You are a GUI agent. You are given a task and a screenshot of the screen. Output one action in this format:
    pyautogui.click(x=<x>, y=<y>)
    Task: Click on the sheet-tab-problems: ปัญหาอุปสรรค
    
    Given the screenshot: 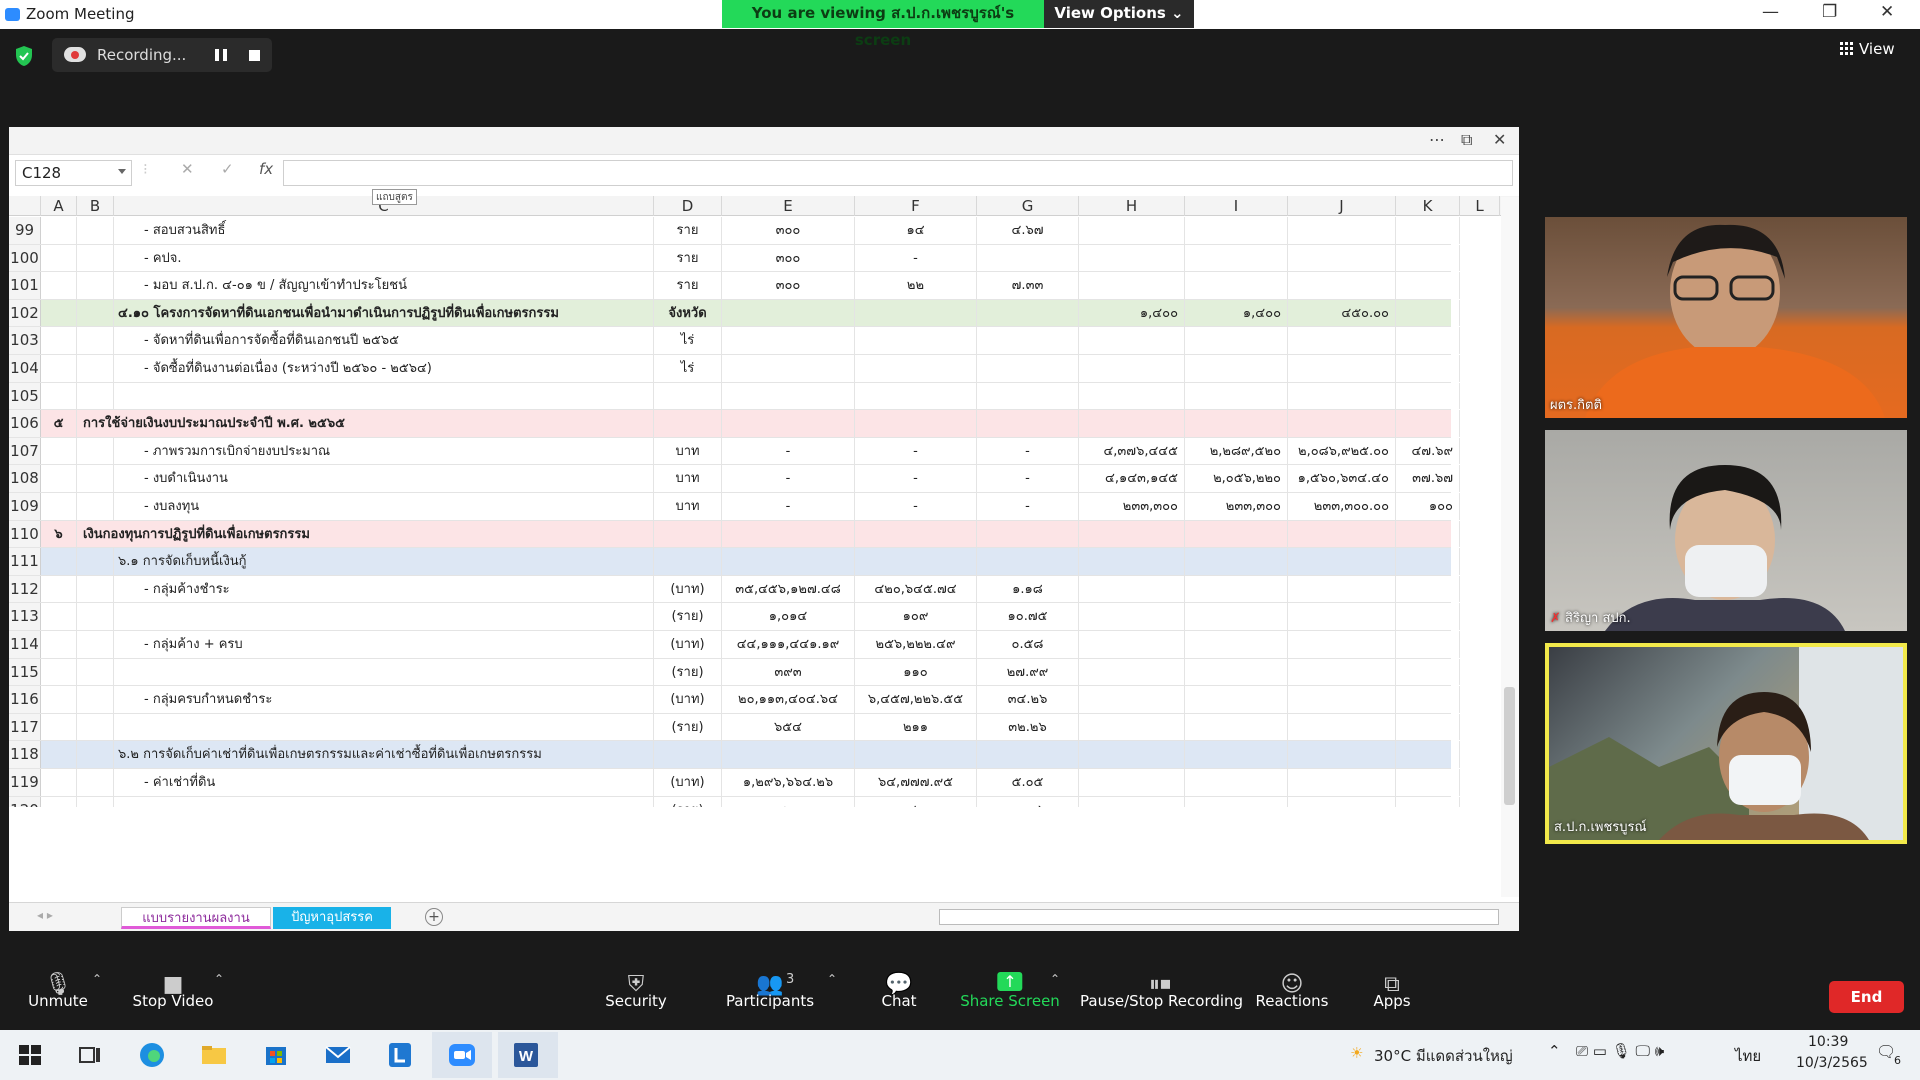 What is the action you would take?
    pyautogui.click(x=332, y=918)
    